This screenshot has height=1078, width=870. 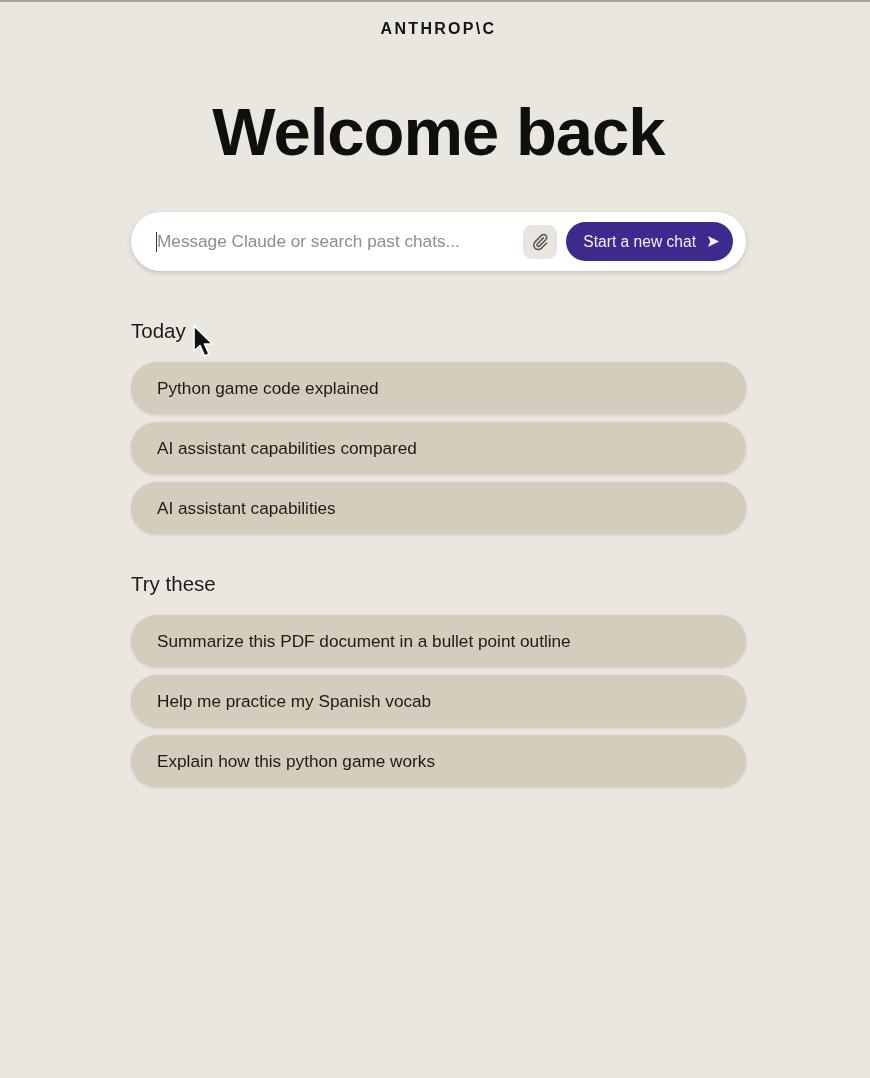 What do you see at coordinates (649, 241) in the screenshot?
I see `start-chat-button: Start a new chat` at bounding box center [649, 241].